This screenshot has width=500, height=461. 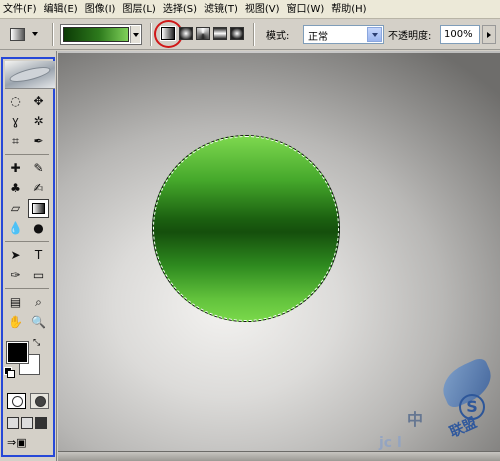 What do you see at coordinates (415, 419) in the screenshot?
I see `watermark-cn: 中` at bounding box center [415, 419].